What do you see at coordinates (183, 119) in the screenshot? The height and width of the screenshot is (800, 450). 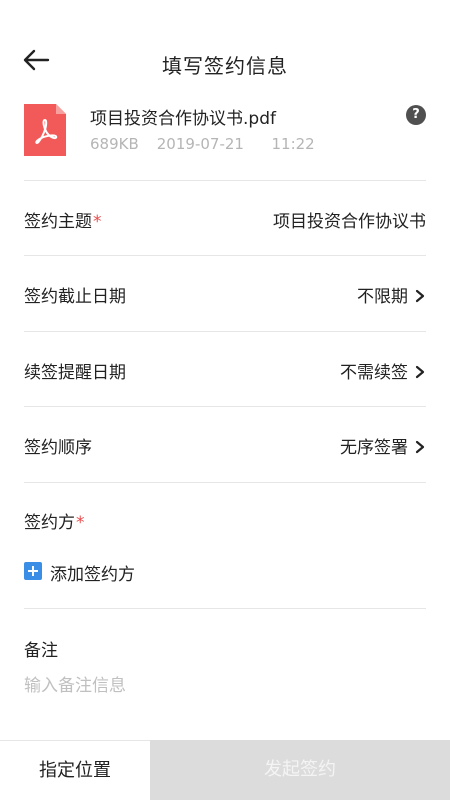 I see `file-name: 项目投资合作协议书.pdf` at bounding box center [183, 119].